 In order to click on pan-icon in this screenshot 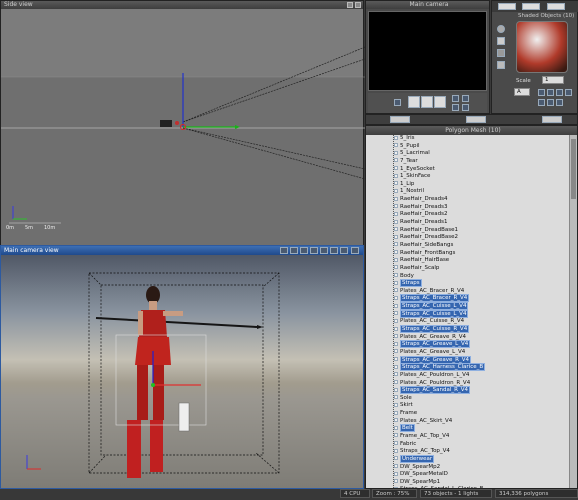, I will do `click(414, 102)`.